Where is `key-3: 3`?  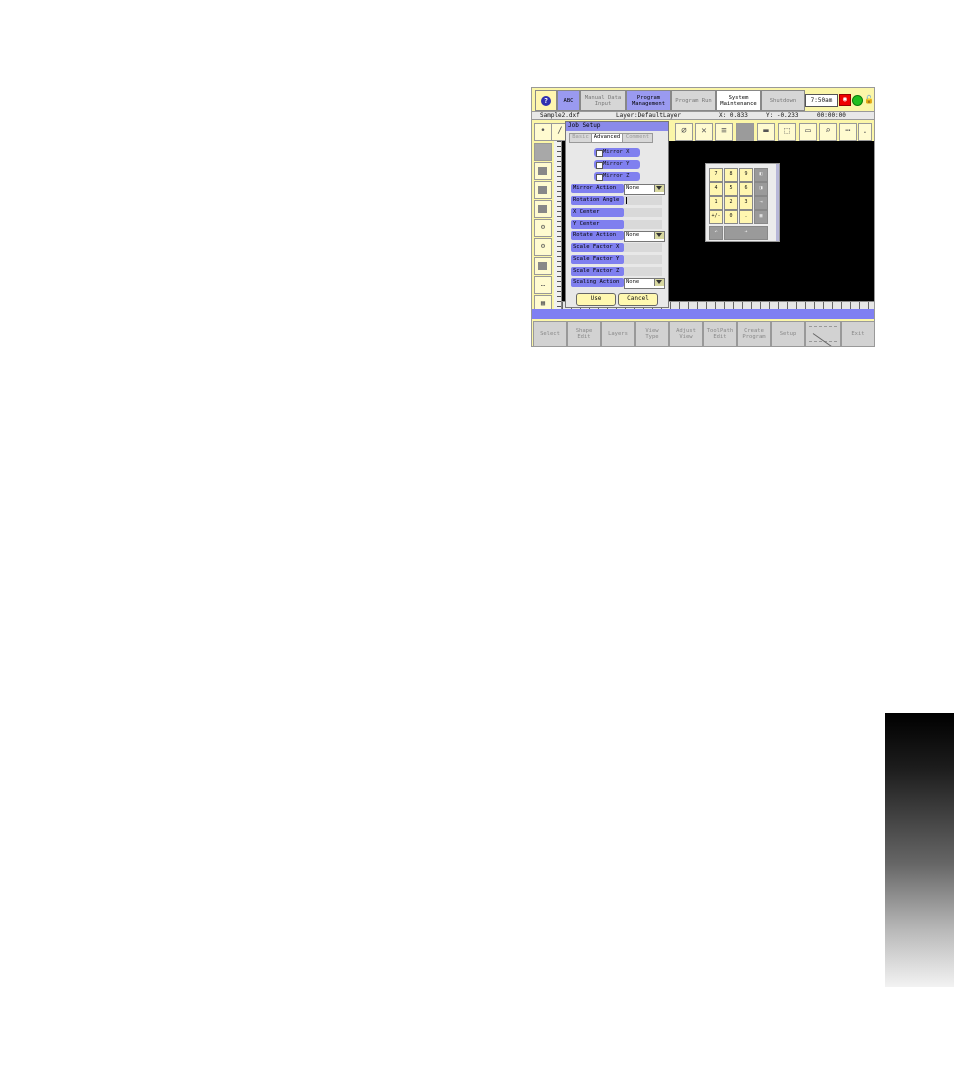 key-3: 3 is located at coordinates (746, 203).